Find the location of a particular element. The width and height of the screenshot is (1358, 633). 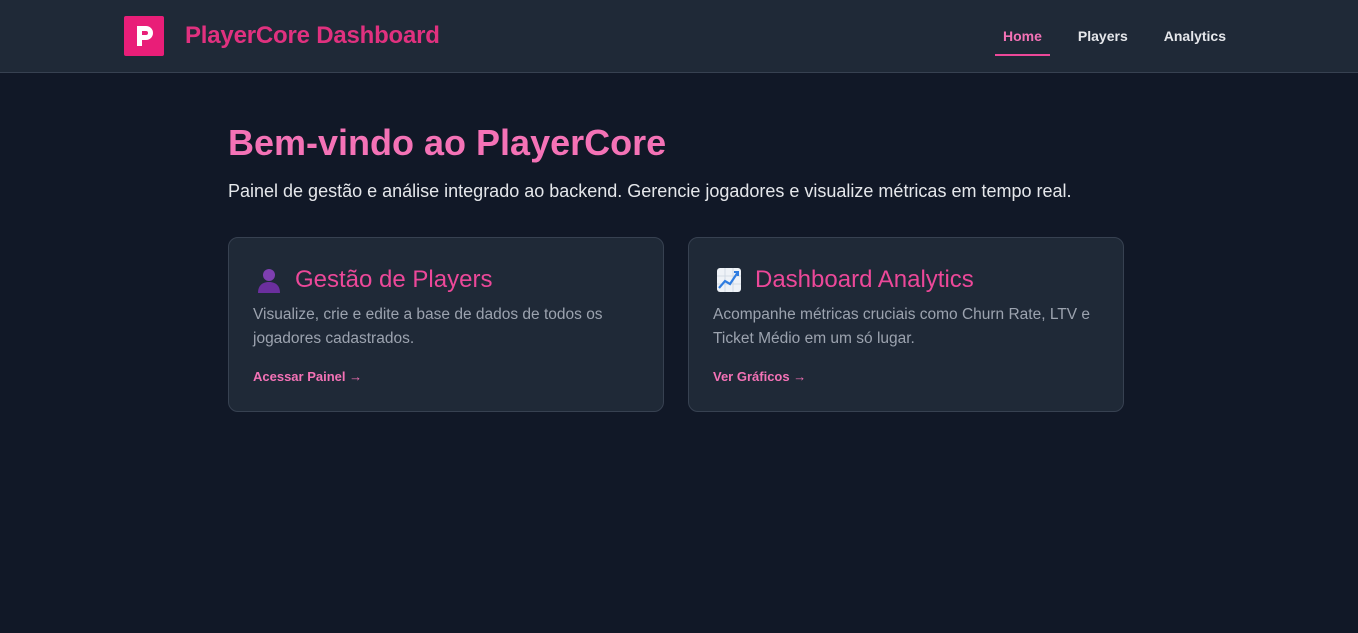

card-header: Dashboard Analytics is located at coordinates (844, 280).